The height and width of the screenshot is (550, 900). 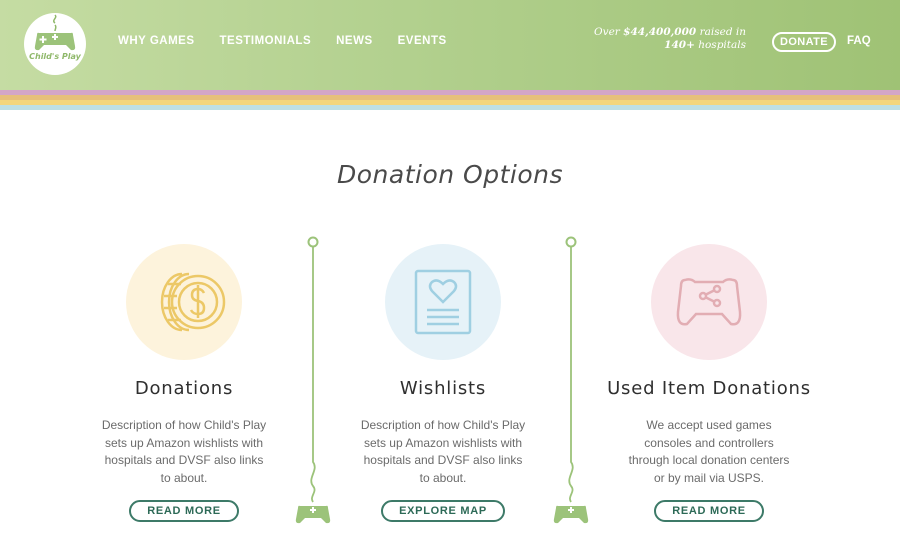 What do you see at coordinates (722, 32) in the screenshot?
I see `raised-suffix: raised in` at bounding box center [722, 32].